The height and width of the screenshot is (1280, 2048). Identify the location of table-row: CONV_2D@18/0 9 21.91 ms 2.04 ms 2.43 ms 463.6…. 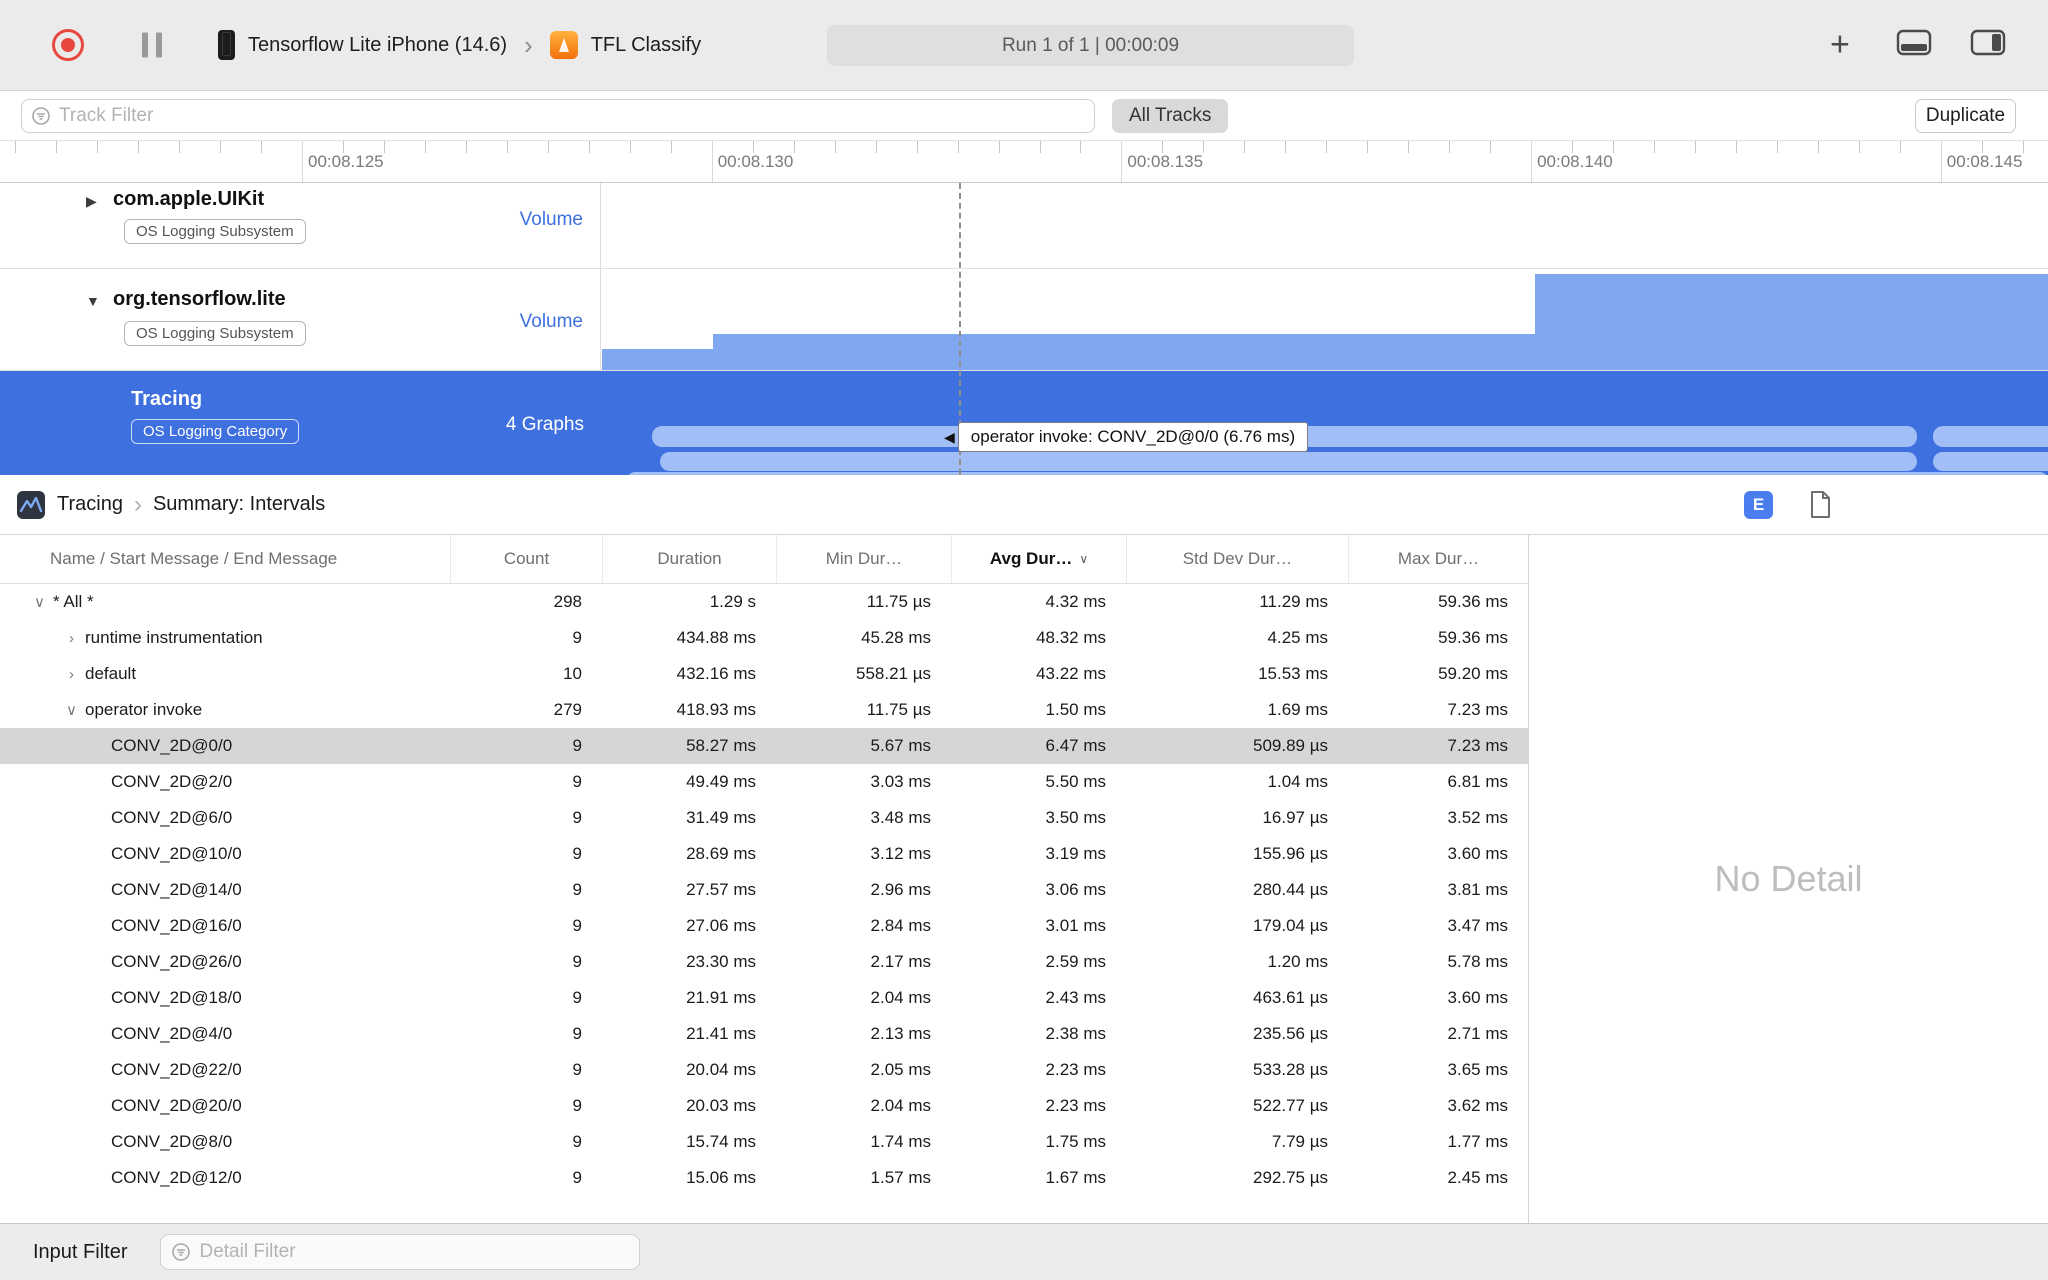
(764, 998).